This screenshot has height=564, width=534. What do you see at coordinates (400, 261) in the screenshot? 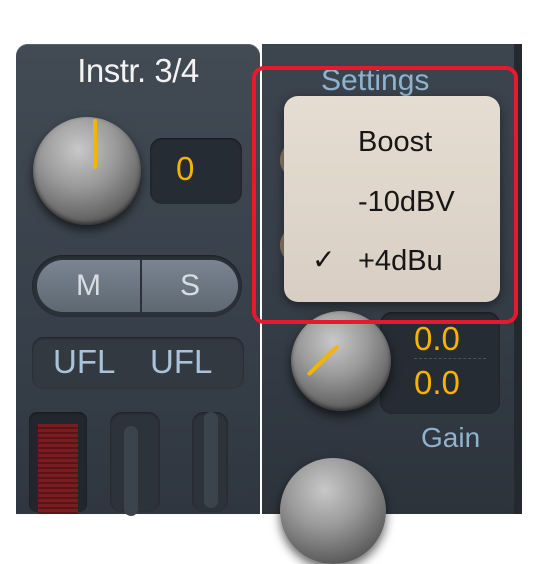
I see `menu-item-label: +4dBu` at bounding box center [400, 261].